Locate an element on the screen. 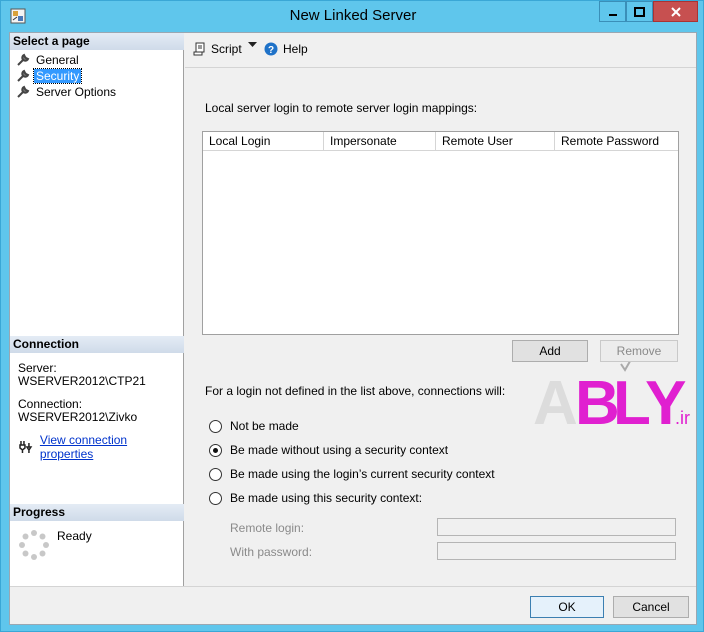  help-icon: ? is located at coordinates (271, 49).